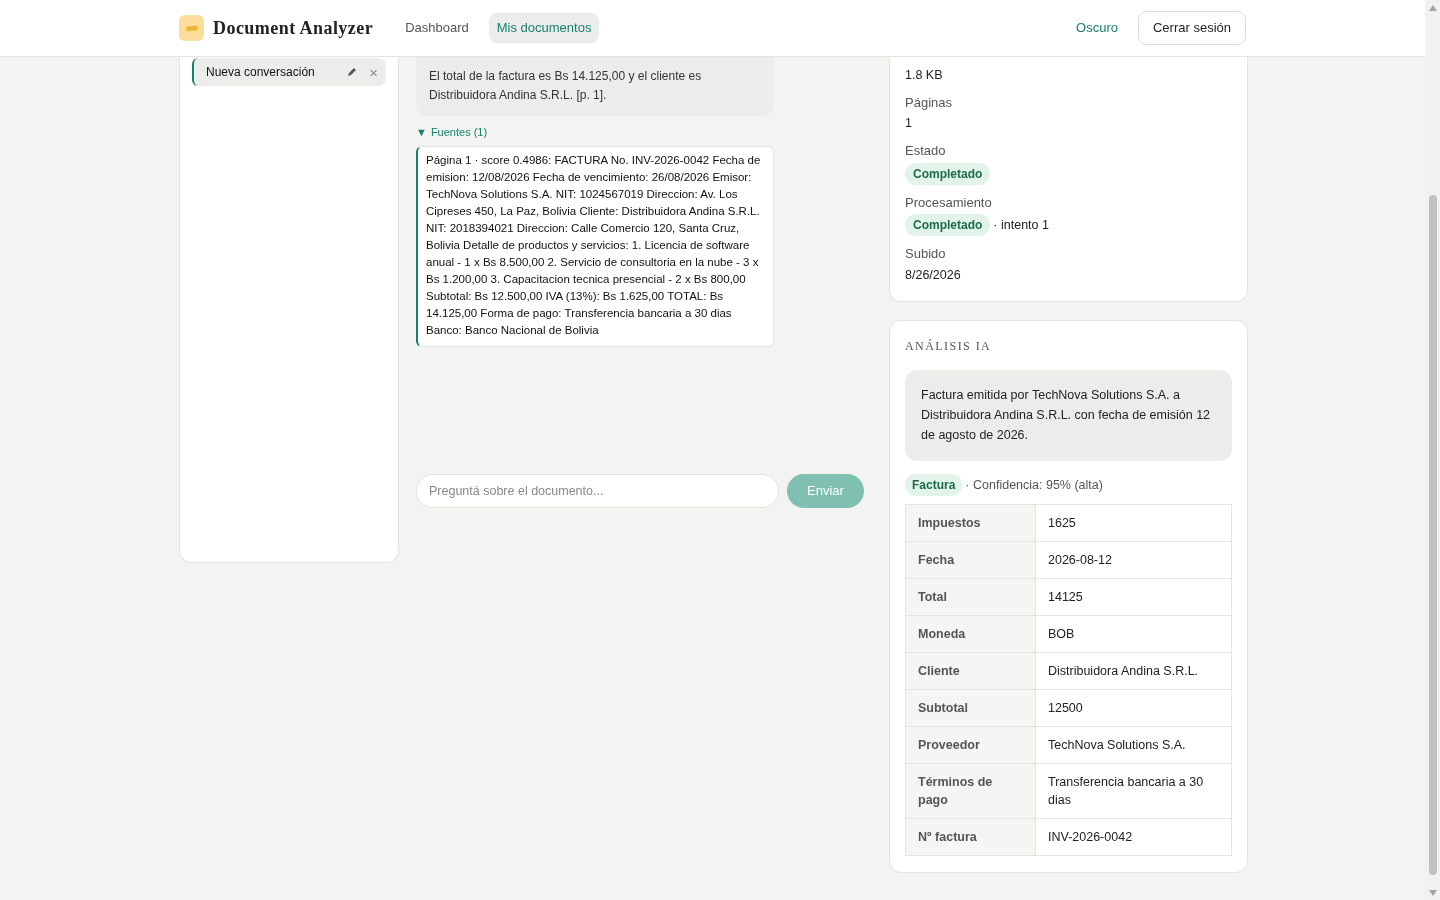 The image size is (1440, 900). What do you see at coordinates (1133, 560) in the screenshot?
I see `table-cell: 2026-08-12` at bounding box center [1133, 560].